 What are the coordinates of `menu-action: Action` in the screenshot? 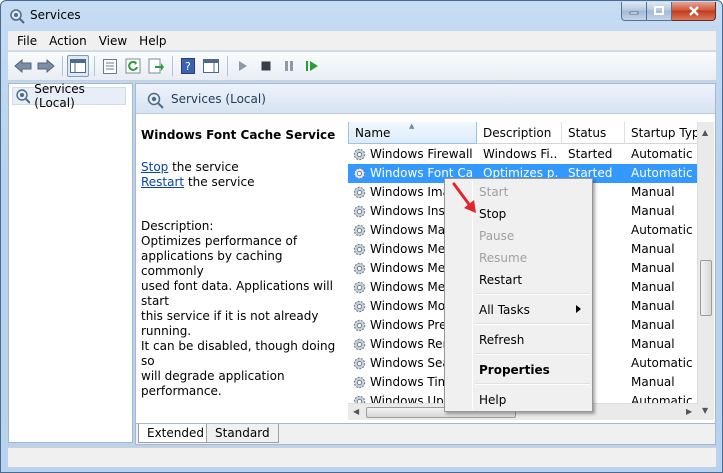 It's located at (68, 41).